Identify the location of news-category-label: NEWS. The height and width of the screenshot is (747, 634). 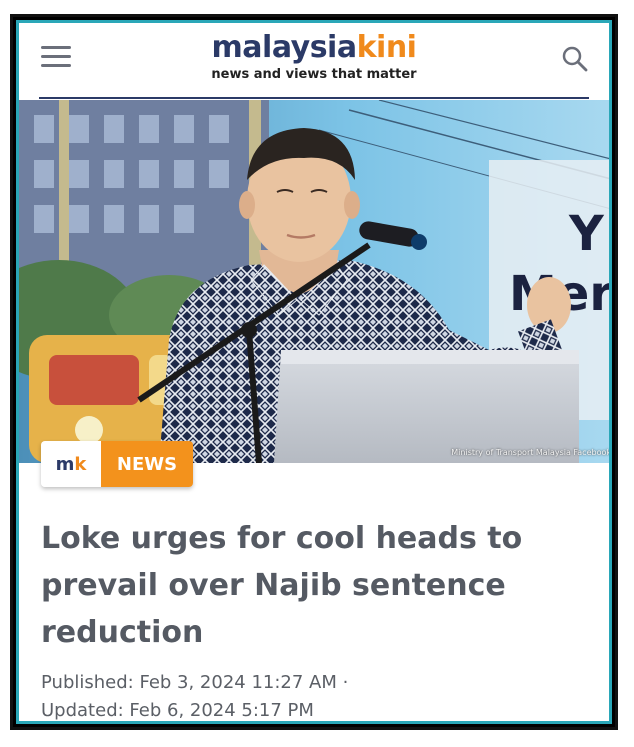
(147, 464).